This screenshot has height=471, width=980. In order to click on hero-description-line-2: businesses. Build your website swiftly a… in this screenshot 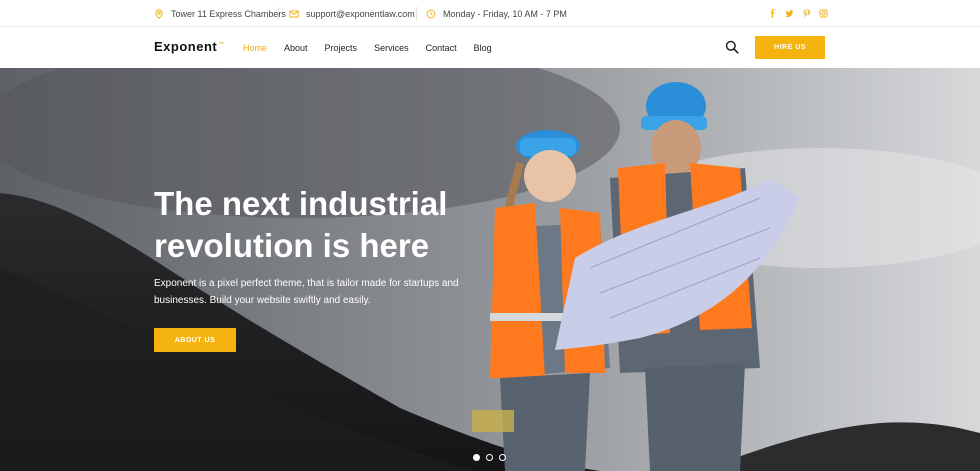, I will do `click(262, 300)`.